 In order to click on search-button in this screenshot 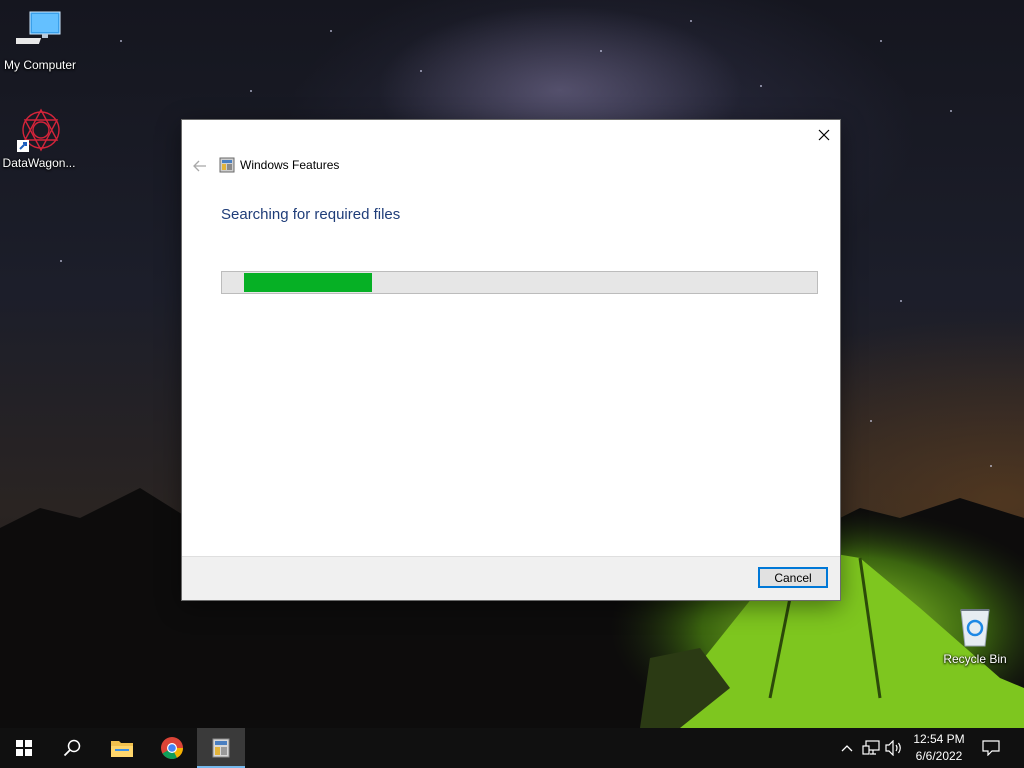, I will do `click(72, 748)`.